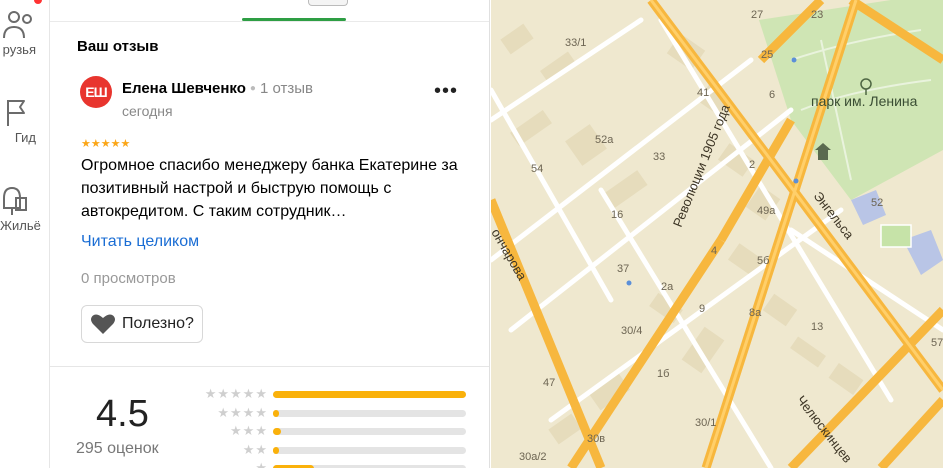 The width and height of the screenshot is (943, 468). I want to click on rail-item-guide: Гид, so click(25, 120).